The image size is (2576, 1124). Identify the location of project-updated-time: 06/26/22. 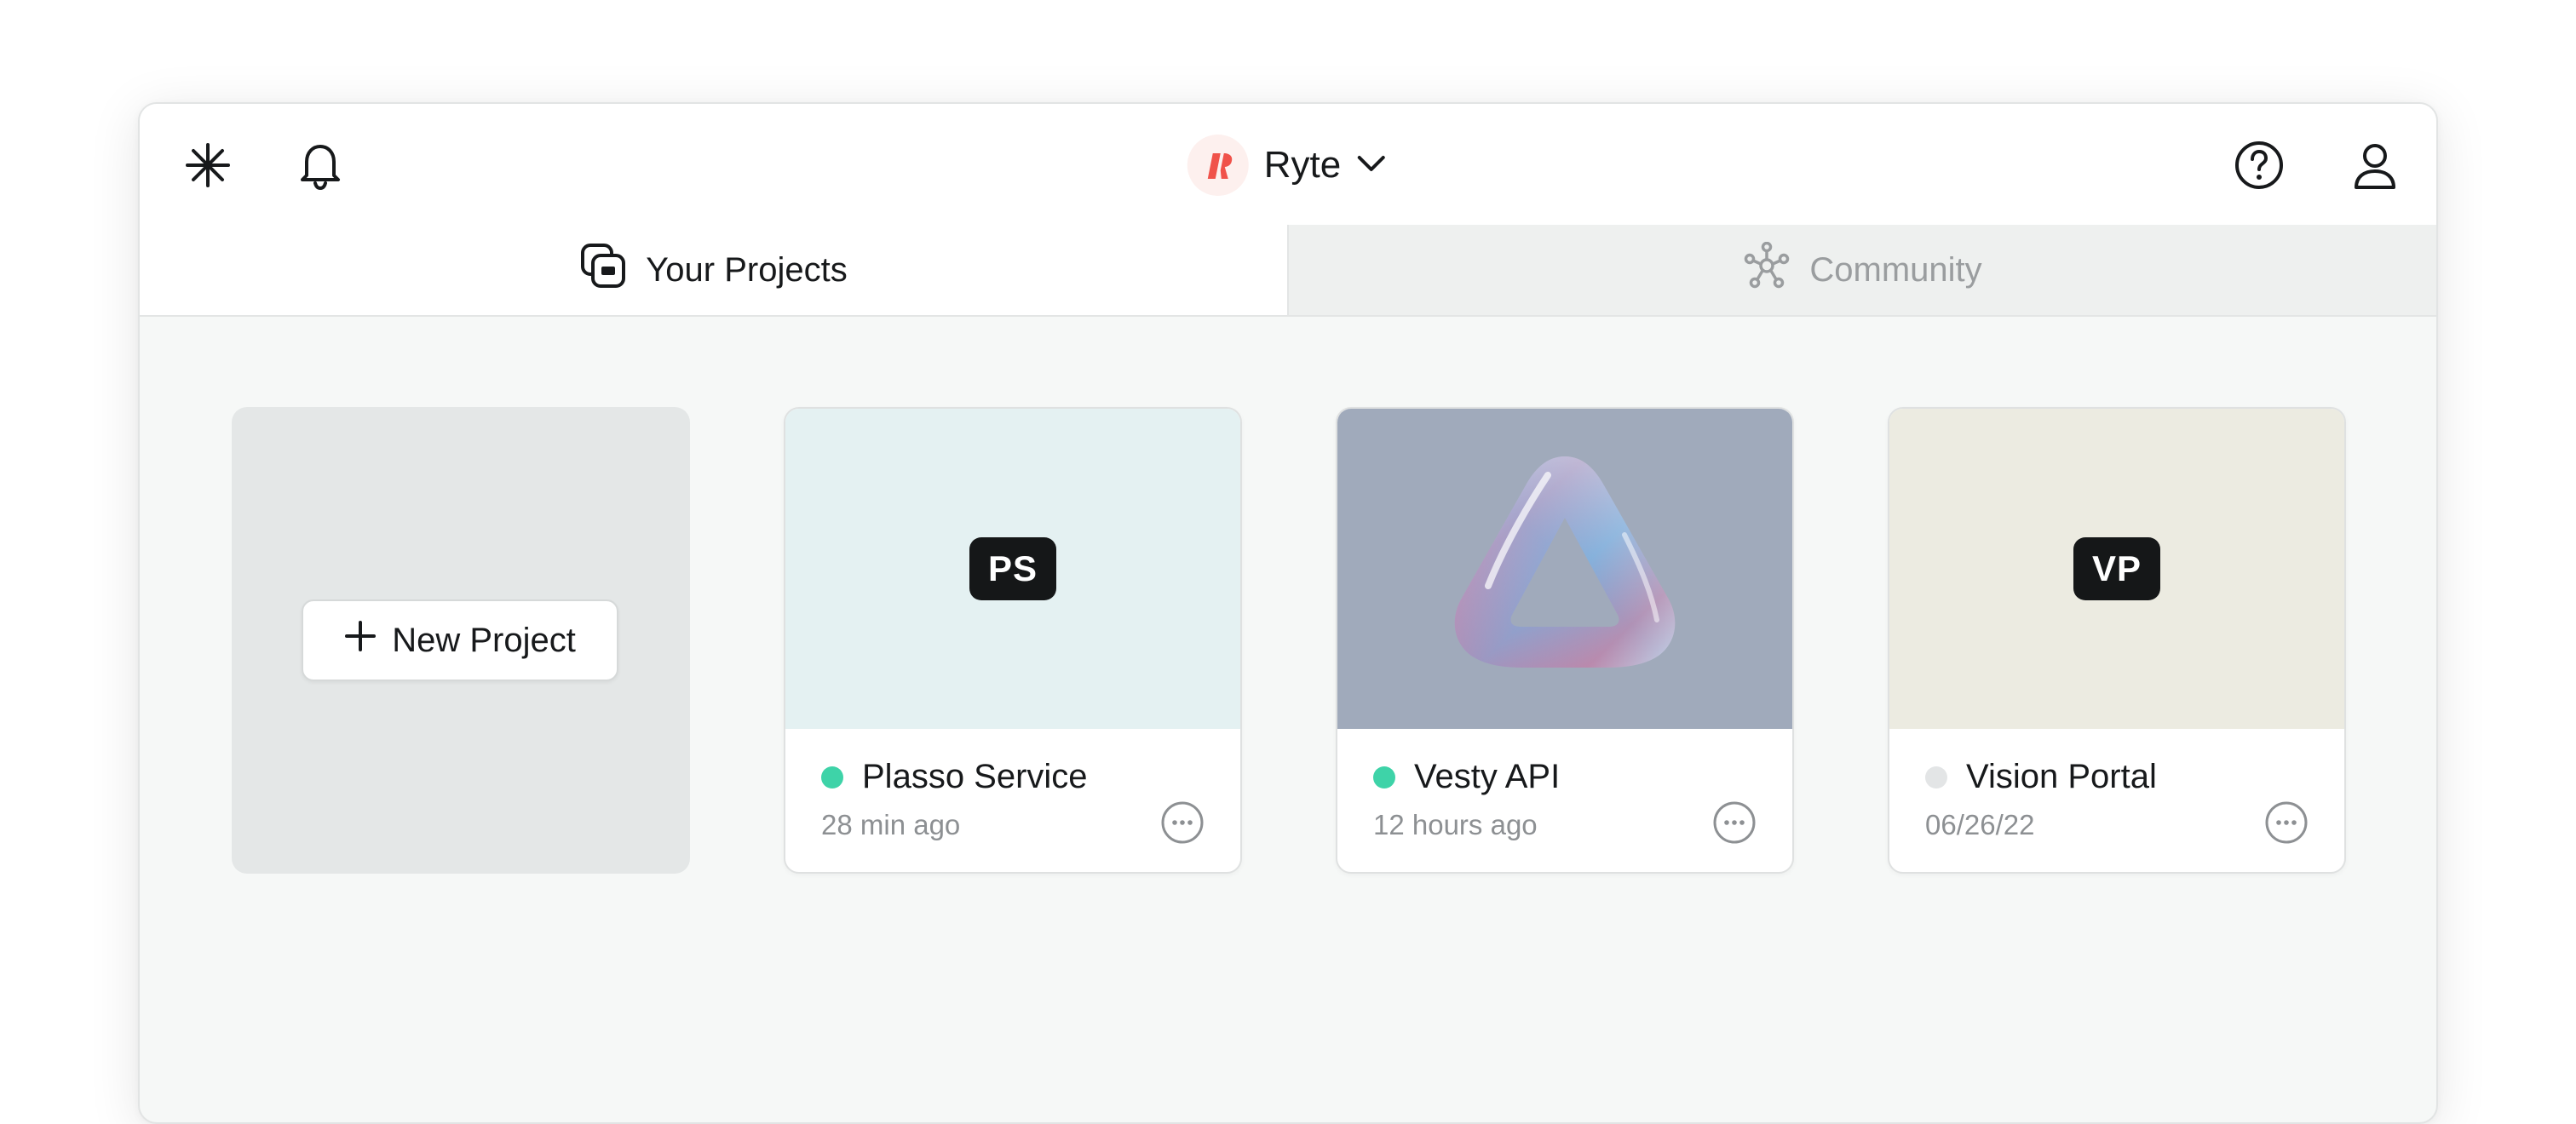
(1980, 824).